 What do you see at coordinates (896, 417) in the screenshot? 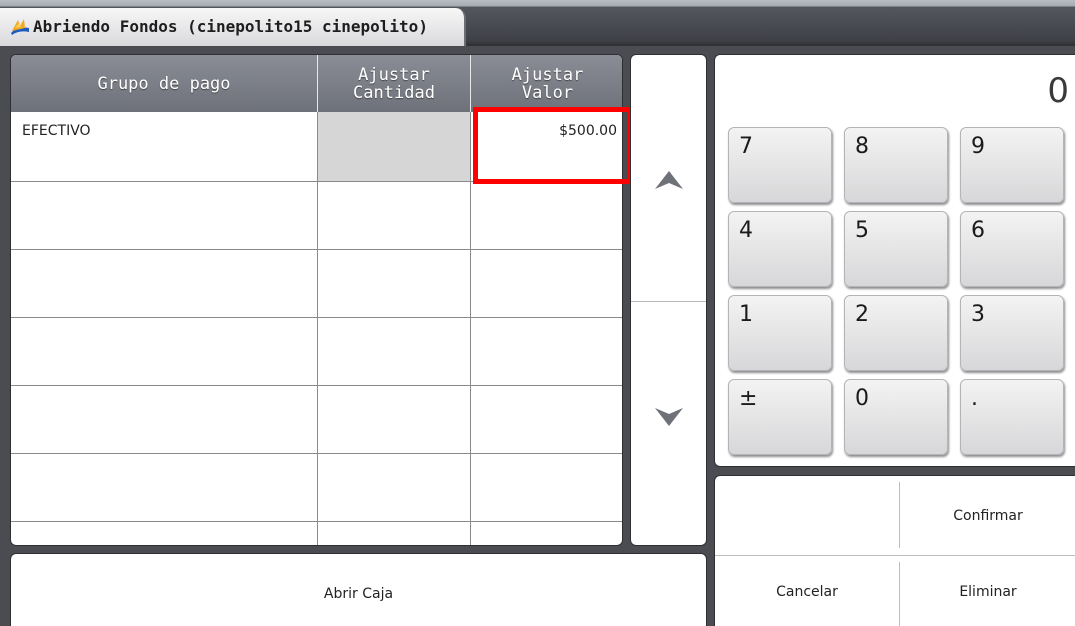
I see `key-0: 0` at bounding box center [896, 417].